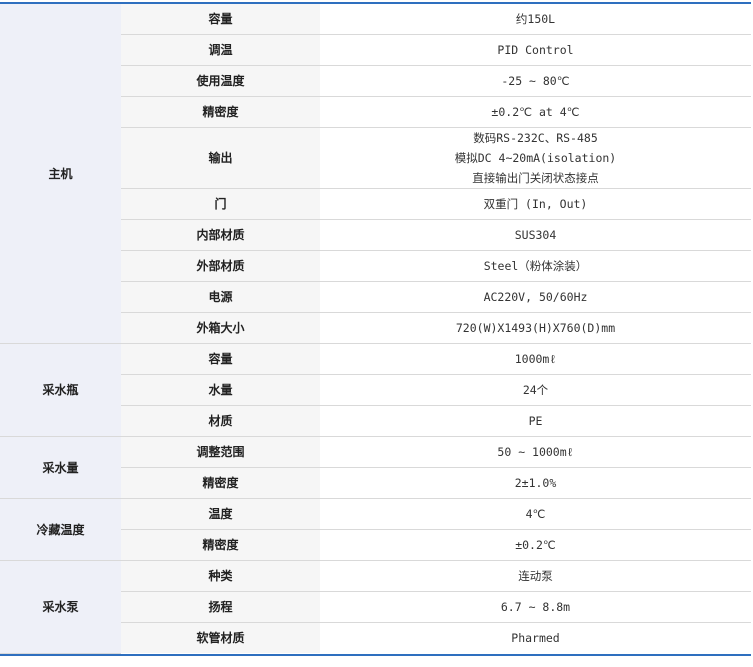 Image resolution: width=753 pixels, height=667 pixels. What do you see at coordinates (220, 637) in the screenshot?
I see `row-label: 软管材质` at bounding box center [220, 637].